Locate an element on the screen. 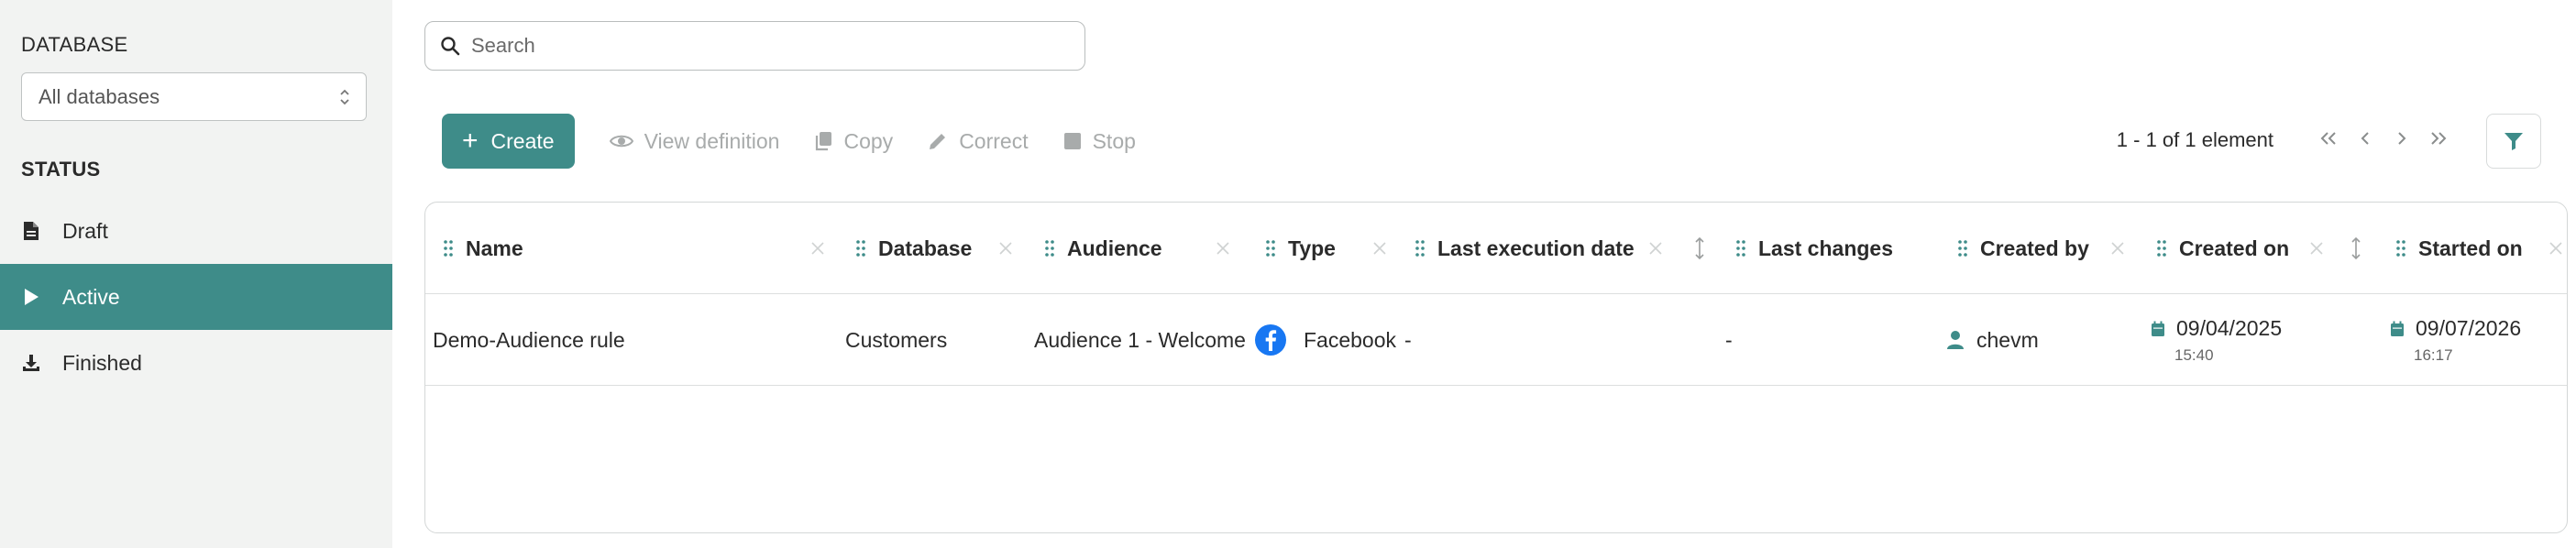 The width and height of the screenshot is (2576, 548). started-on-date: 09/07/2026 is located at coordinates (2469, 328).